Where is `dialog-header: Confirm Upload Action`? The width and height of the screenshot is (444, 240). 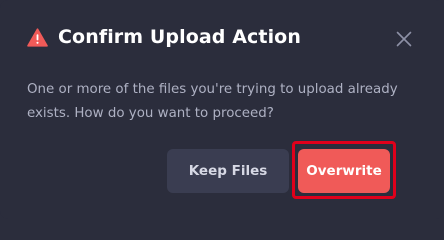 dialog-header: Confirm Upload Action is located at coordinates (164, 37).